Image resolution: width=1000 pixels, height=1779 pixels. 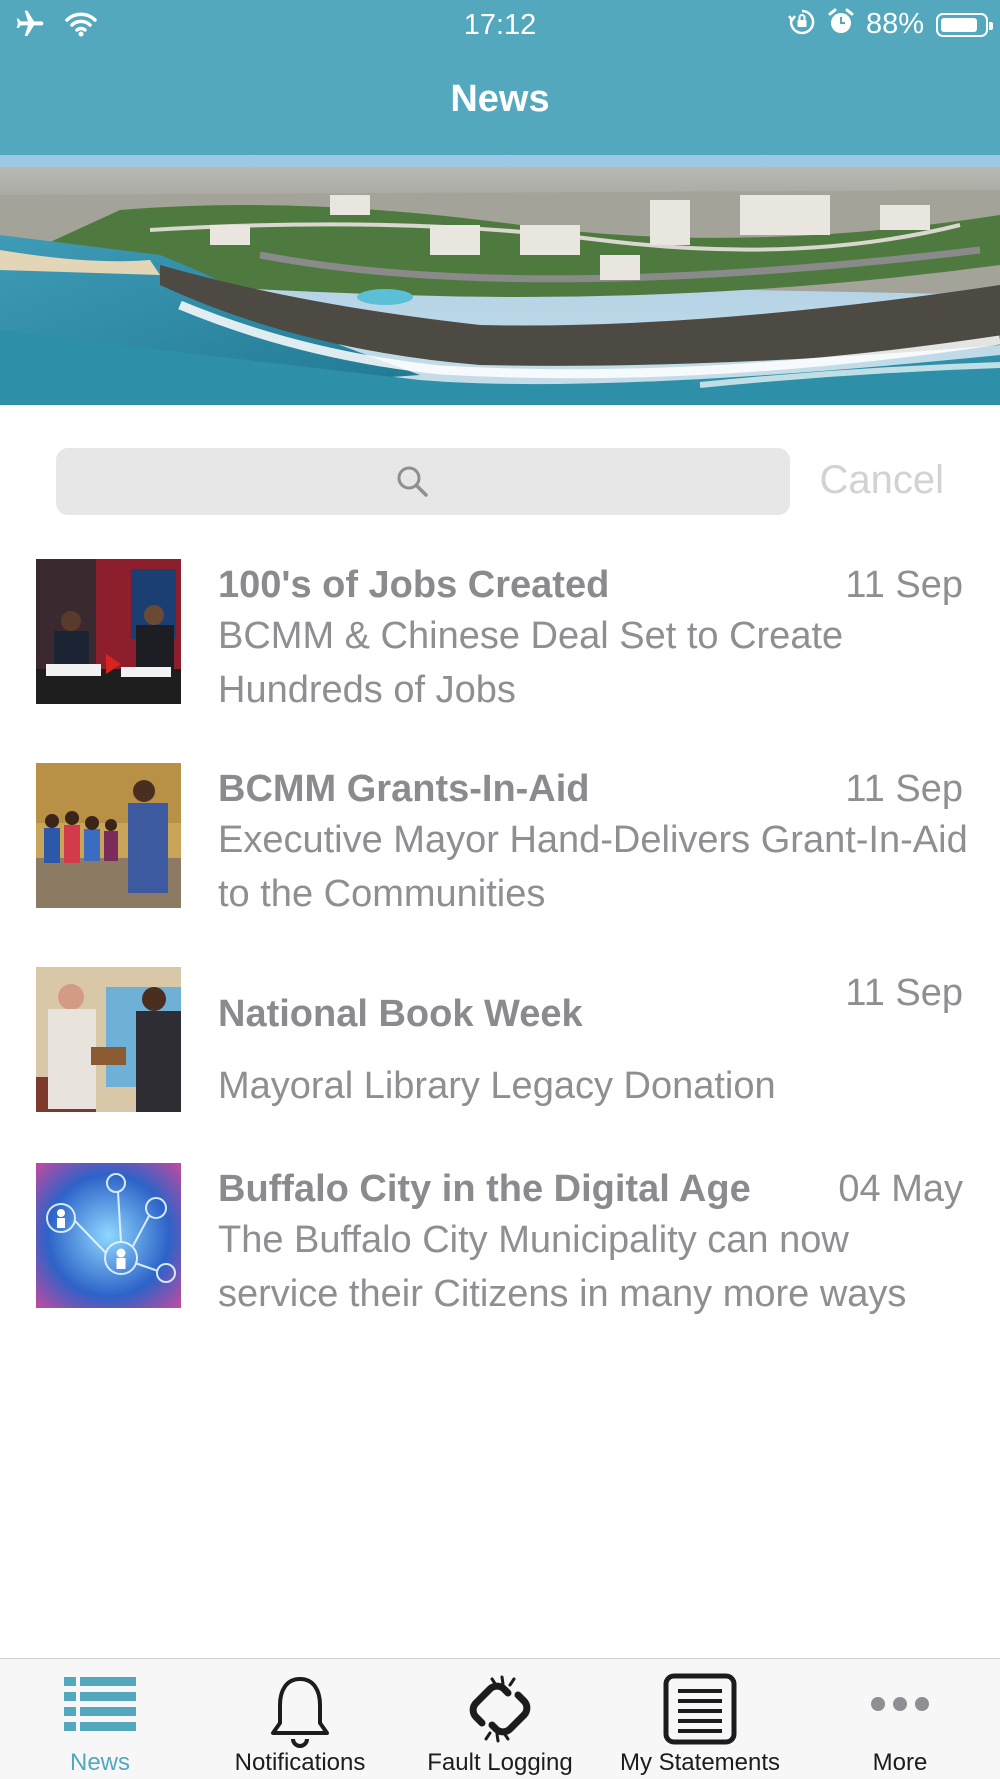 What do you see at coordinates (894, 24) in the screenshot?
I see `battery-percent: 88%` at bounding box center [894, 24].